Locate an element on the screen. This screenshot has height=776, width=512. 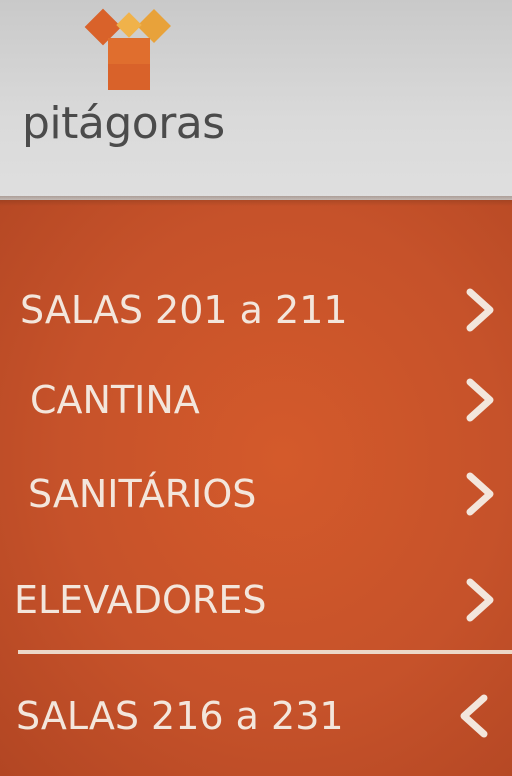
menu-item-label: SANITÁRIOS is located at coordinates (142, 494).